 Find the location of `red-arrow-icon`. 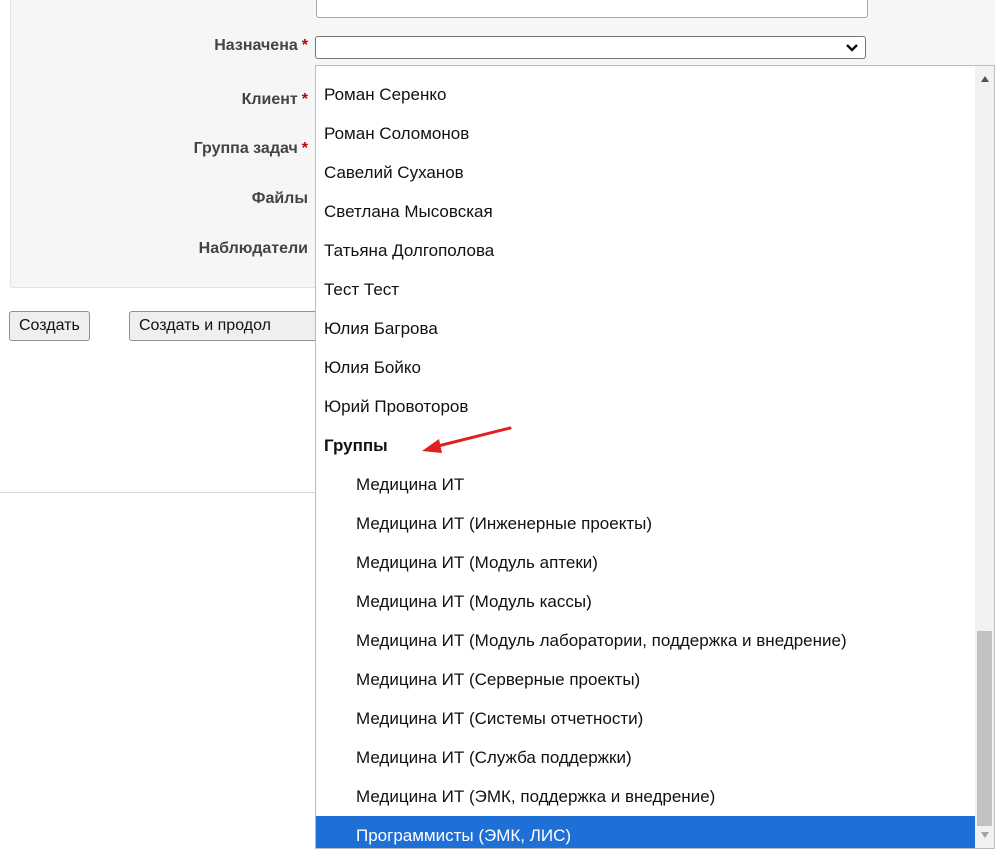

red-arrow-icon is located at coordinates (467, 439).